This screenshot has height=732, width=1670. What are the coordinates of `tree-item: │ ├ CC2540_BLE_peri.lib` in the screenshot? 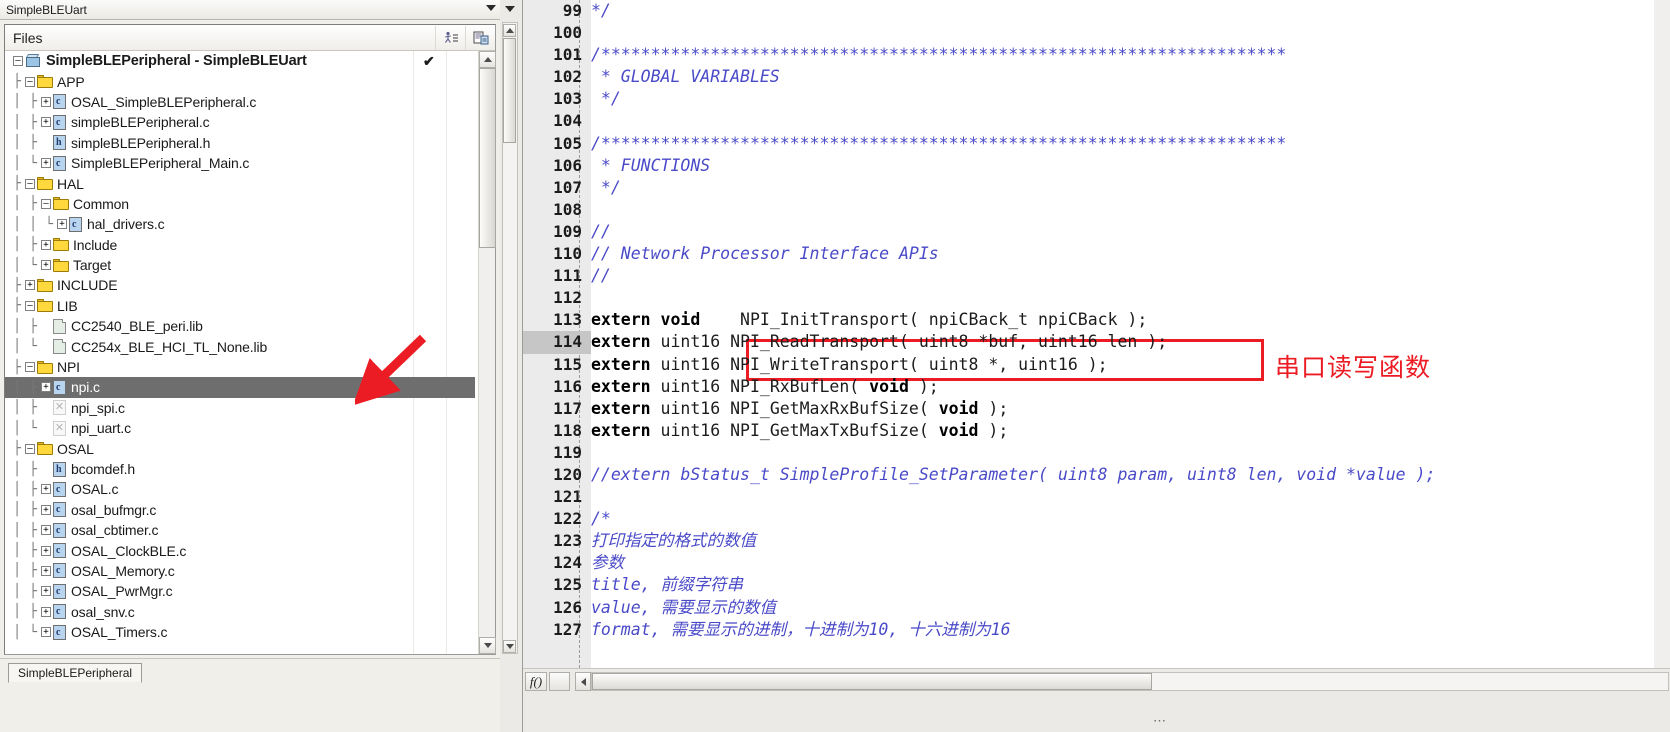 It's located at (240, 326).